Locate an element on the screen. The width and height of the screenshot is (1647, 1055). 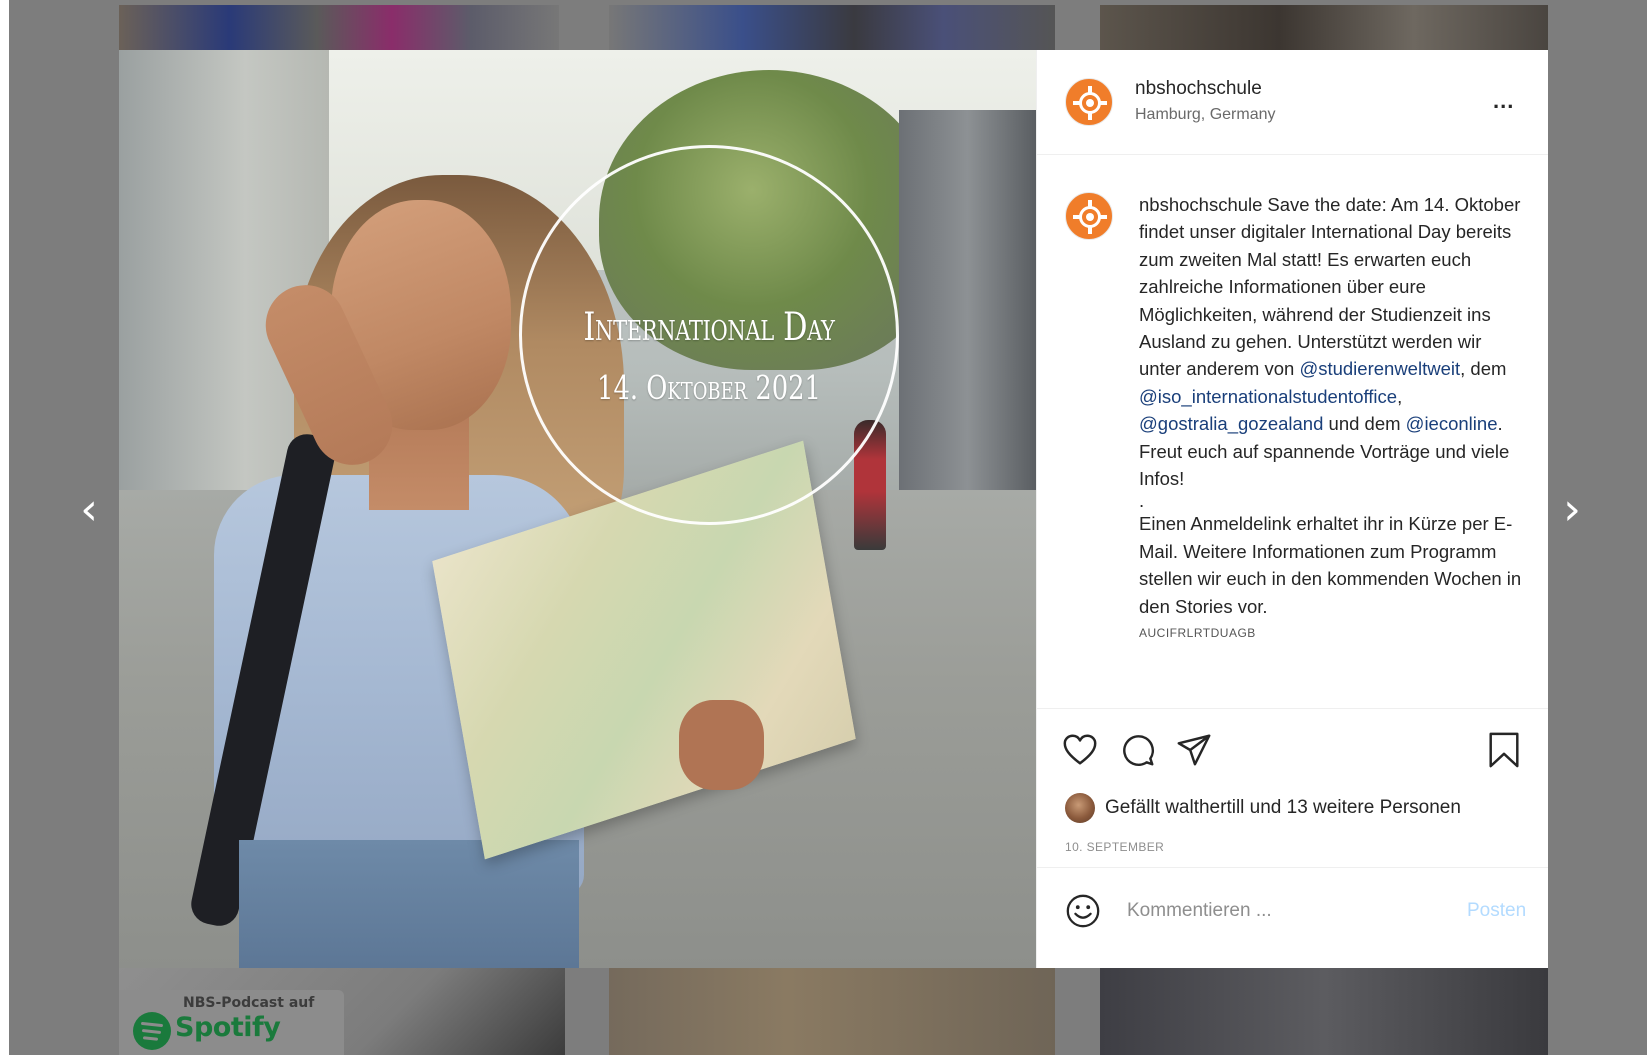
heart-icon is located at coordinates (1080, 750).